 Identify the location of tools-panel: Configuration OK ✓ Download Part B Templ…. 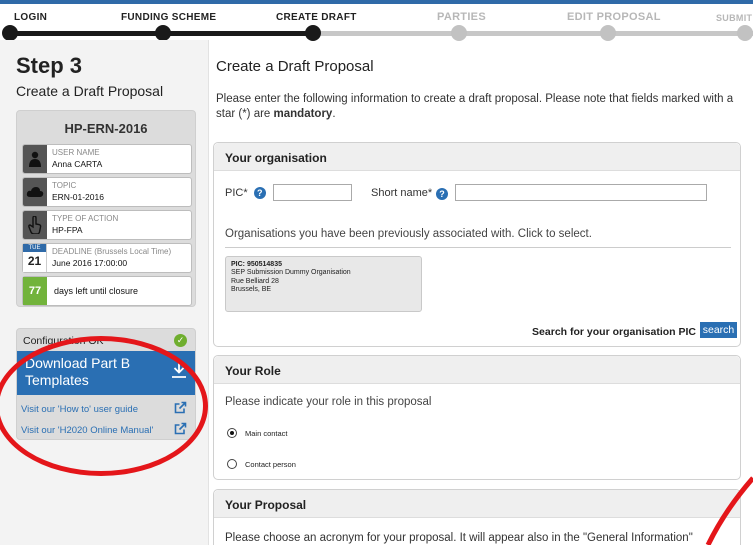
(106, 384).